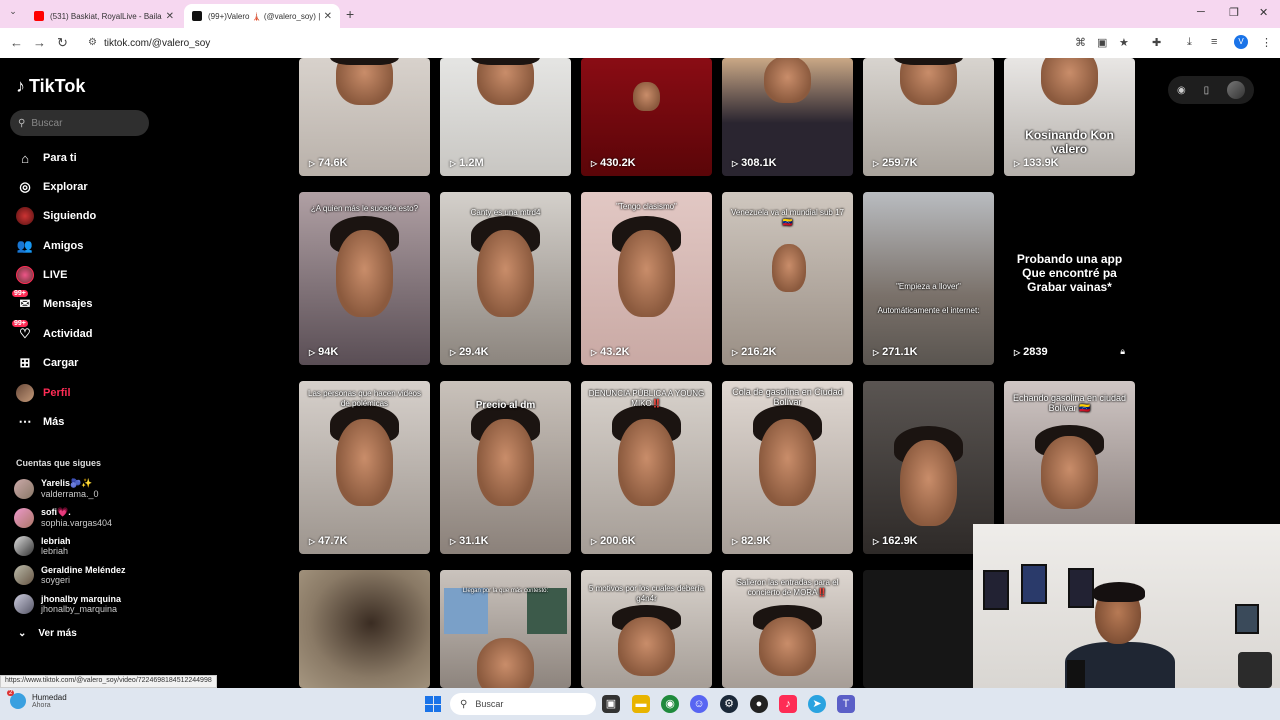 Image resolution: width=1280 pixels, height=720 pixels. Describe the element at coordinates (364, 208) in the screenshot. I see `video-caption: ¿A quien más le sucede esto?` at that location.